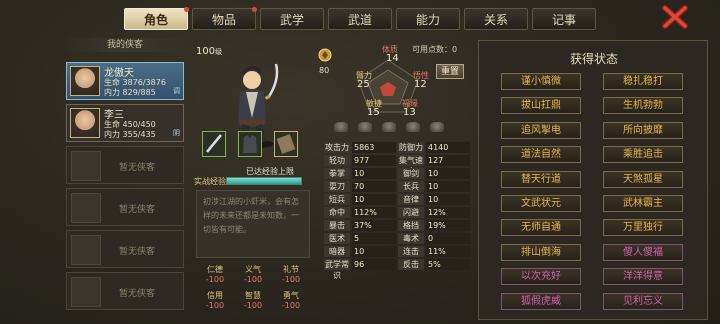  I want to click on weapon-icon, so click(214, 143).